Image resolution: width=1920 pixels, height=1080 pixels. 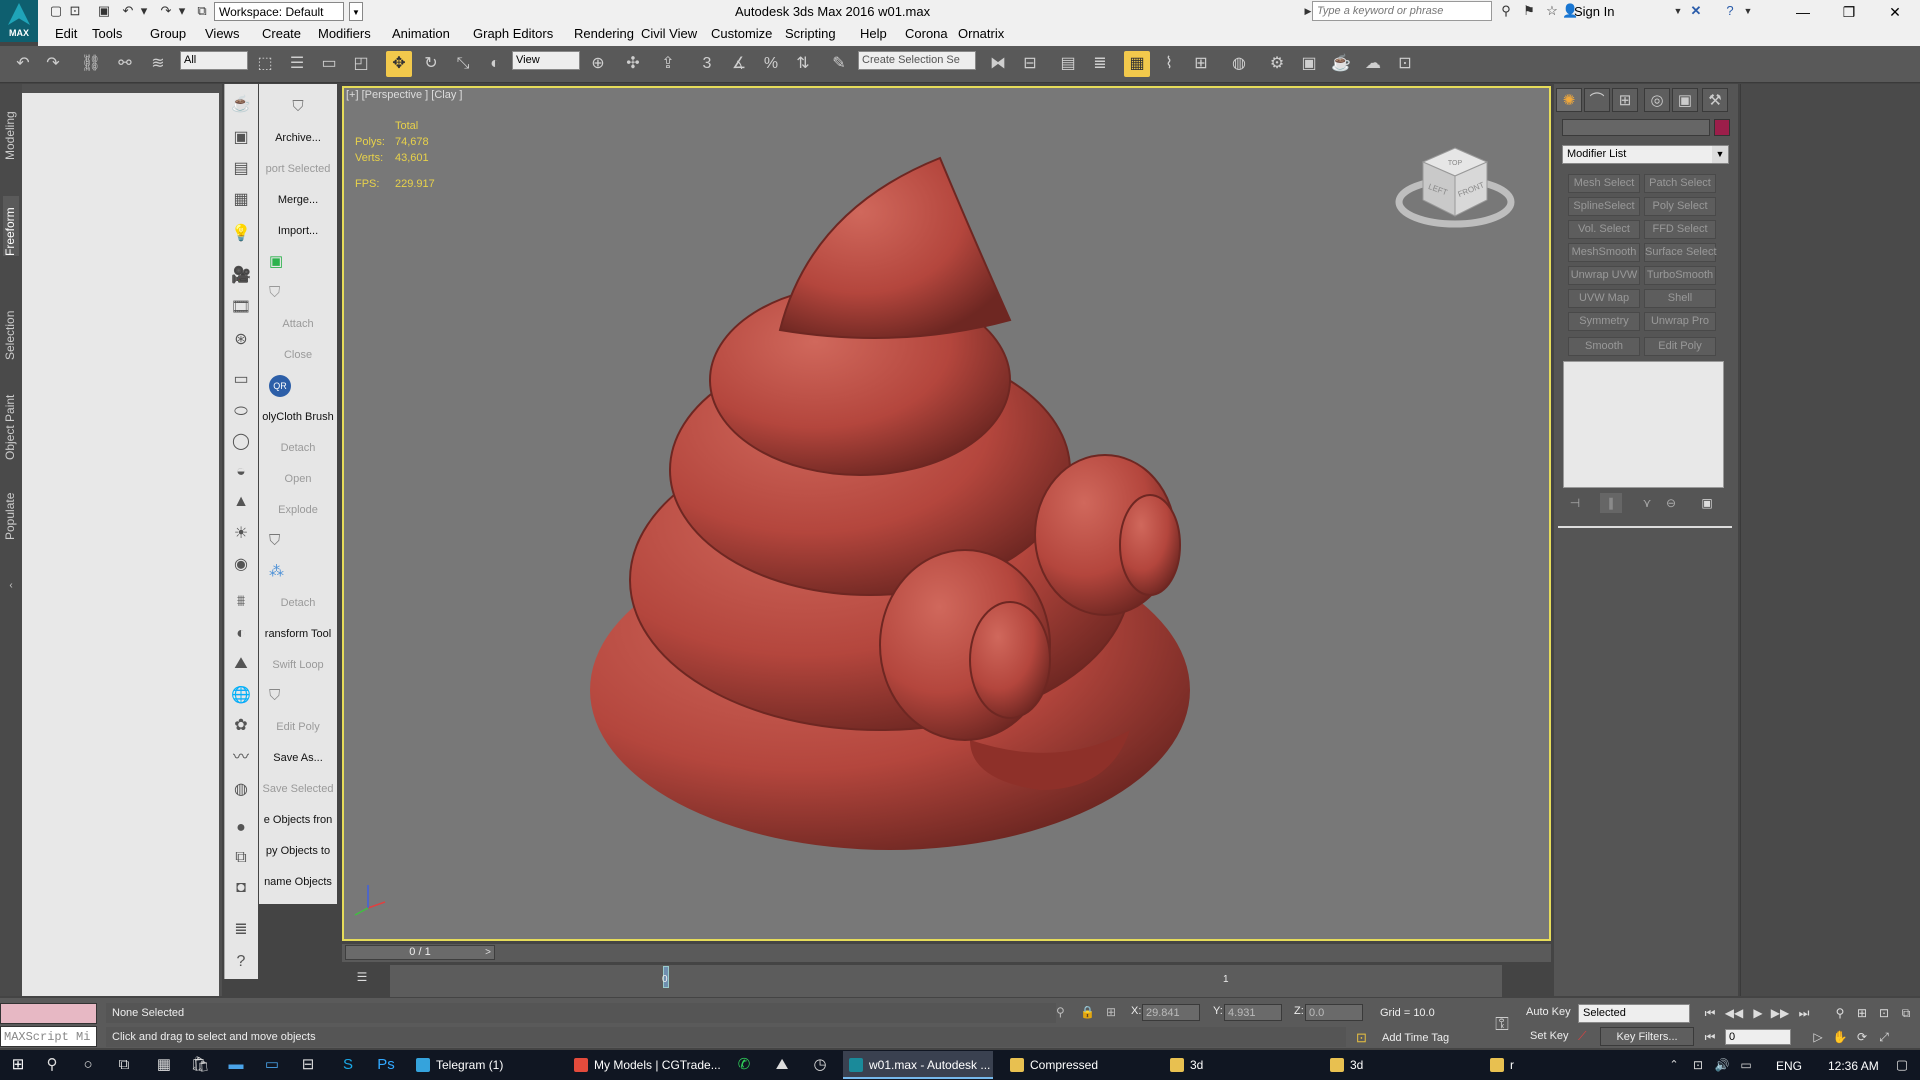 What do you see at coordinates (998, 64) in the screenshot?
I see `mirror-icon: ⧓` at bounding box center [998, 64].